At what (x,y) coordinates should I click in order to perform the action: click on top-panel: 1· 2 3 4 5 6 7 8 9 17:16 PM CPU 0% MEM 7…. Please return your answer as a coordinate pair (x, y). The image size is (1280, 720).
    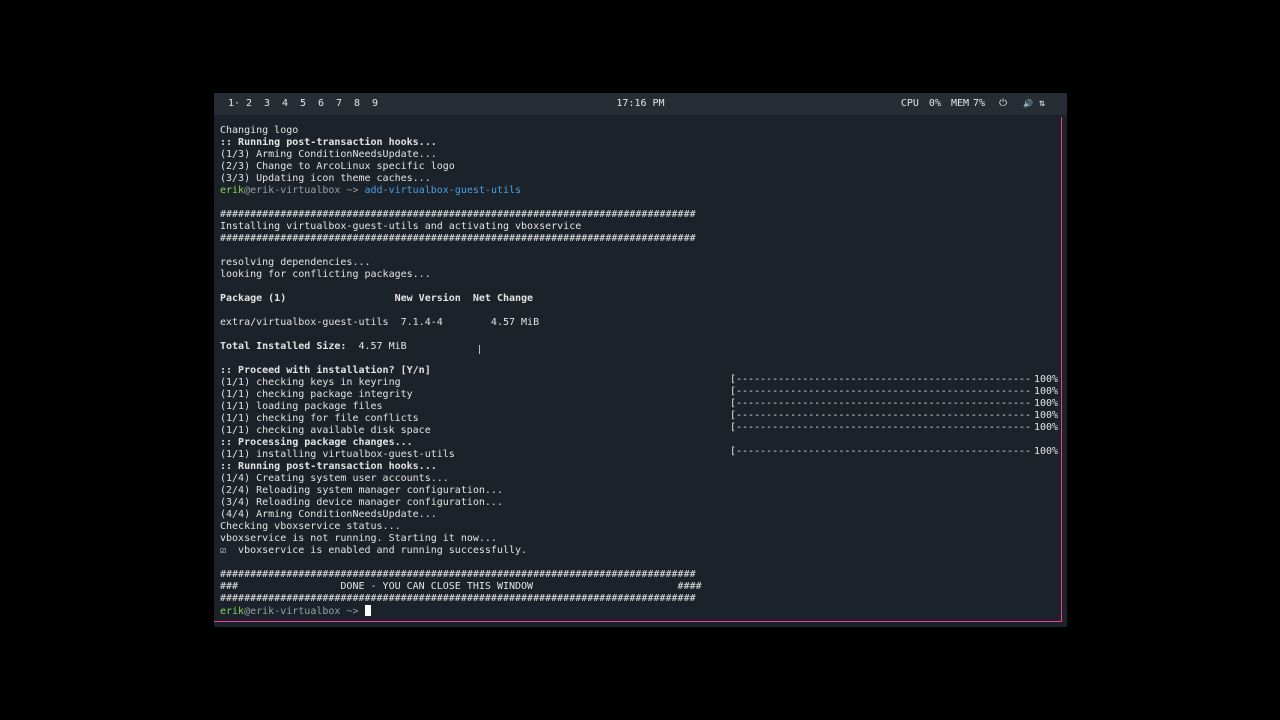
    Looking at the image, I should click on (640, 104).